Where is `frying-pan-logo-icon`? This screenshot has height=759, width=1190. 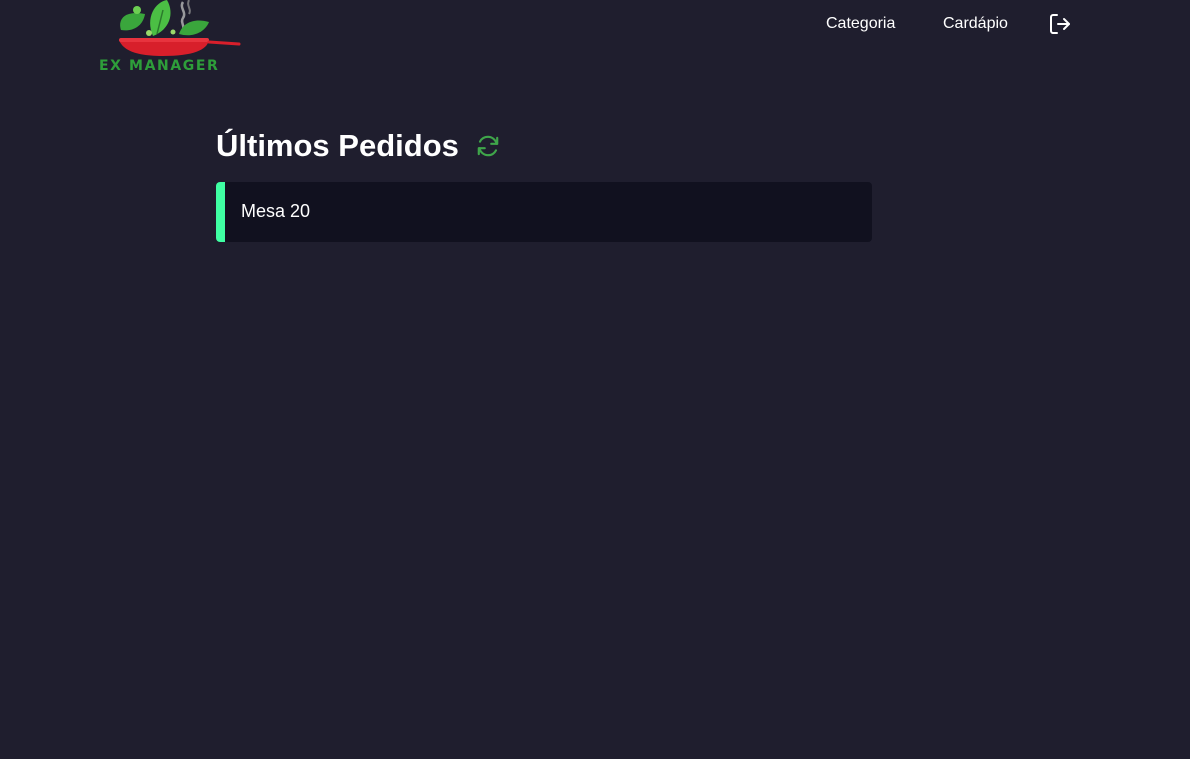
frying-pan-logo-icon is located at coordinates (180, 28).